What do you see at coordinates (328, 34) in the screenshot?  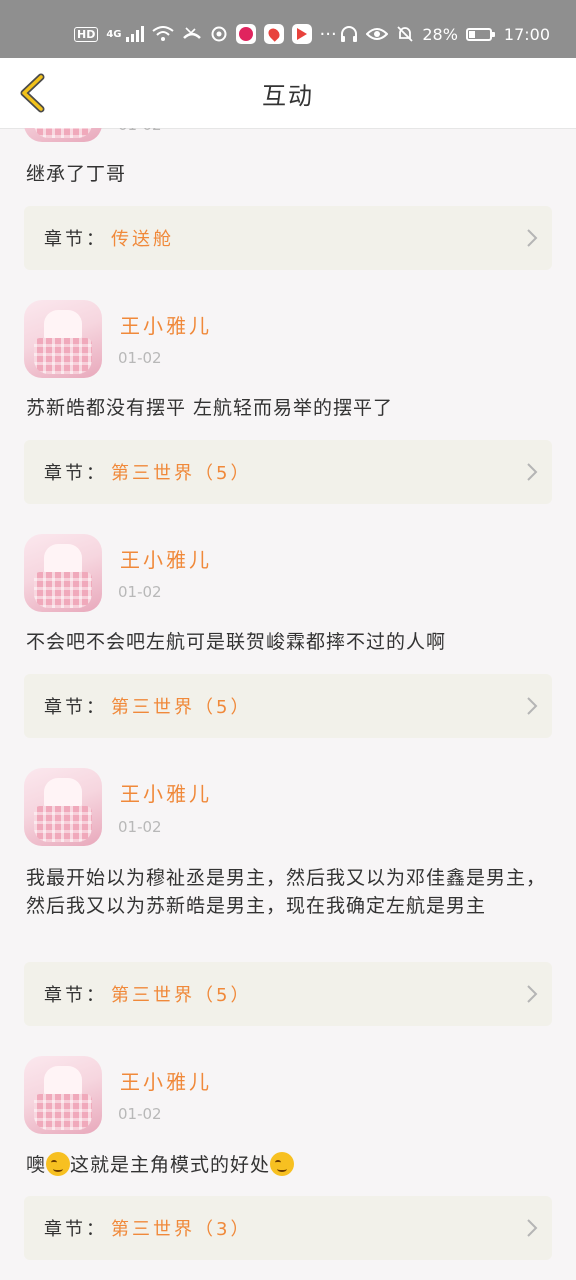 I see `more-notifications-icon: ···` at bounding box center [328, 34].